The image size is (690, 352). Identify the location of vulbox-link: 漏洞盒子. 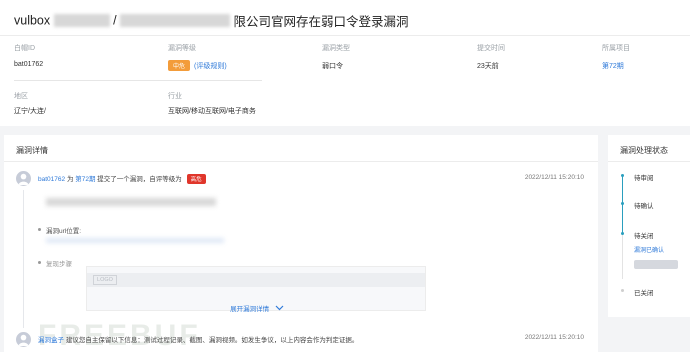
(51, 340).